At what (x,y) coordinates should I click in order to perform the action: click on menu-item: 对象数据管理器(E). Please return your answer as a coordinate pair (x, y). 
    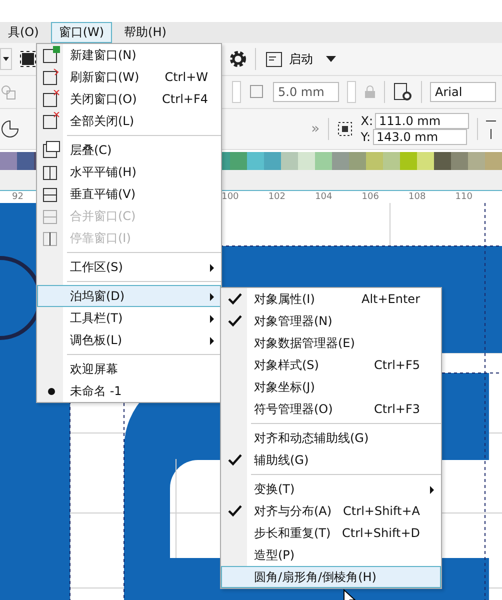
    Looking at the image, I should click on (331, 343).